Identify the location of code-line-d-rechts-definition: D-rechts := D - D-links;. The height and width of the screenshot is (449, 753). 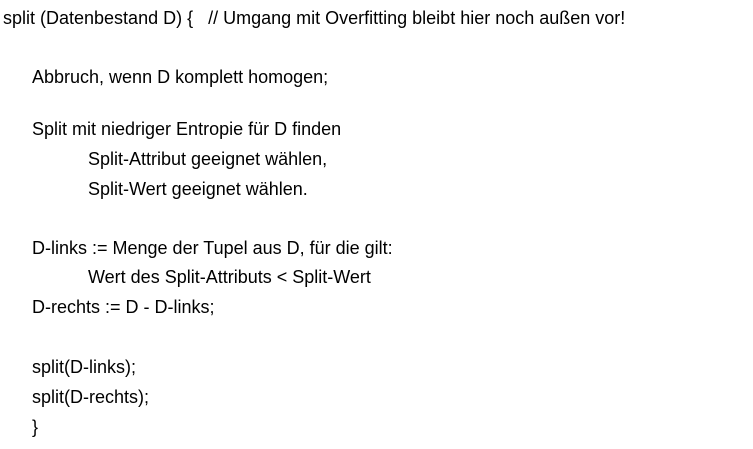
(123, 307).